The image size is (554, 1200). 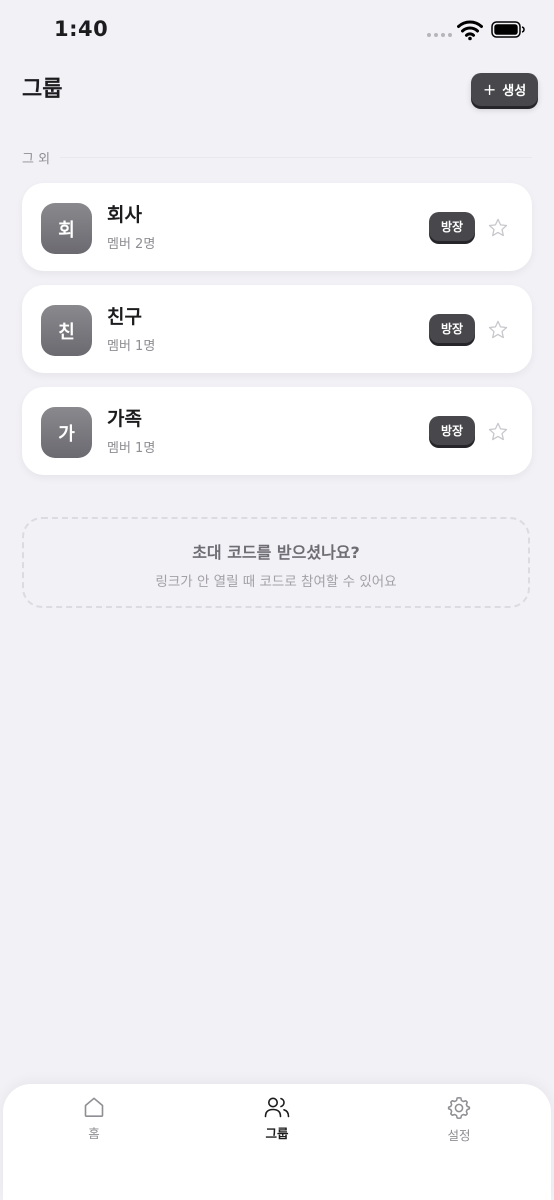 What do you see at coordinates (81, 29) in the screenshot?
I see `status-time: 1:40` at bounding box center [81, 29].